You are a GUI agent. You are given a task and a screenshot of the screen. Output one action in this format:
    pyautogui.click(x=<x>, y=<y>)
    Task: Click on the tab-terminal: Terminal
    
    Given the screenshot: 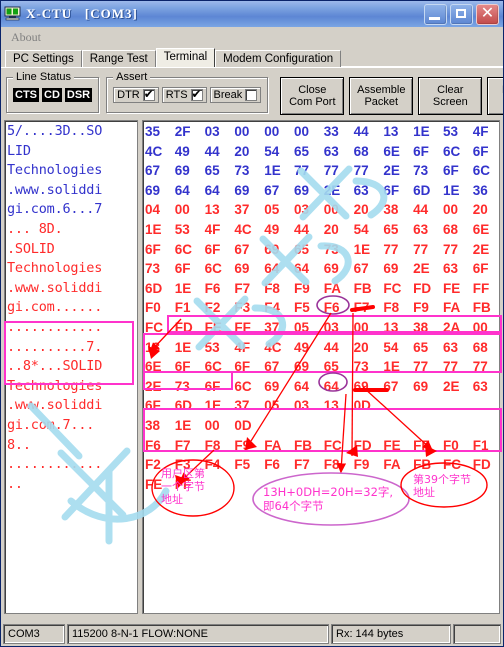 What is the action you would take?
    pyautogui.click(x=185, y=57)
    